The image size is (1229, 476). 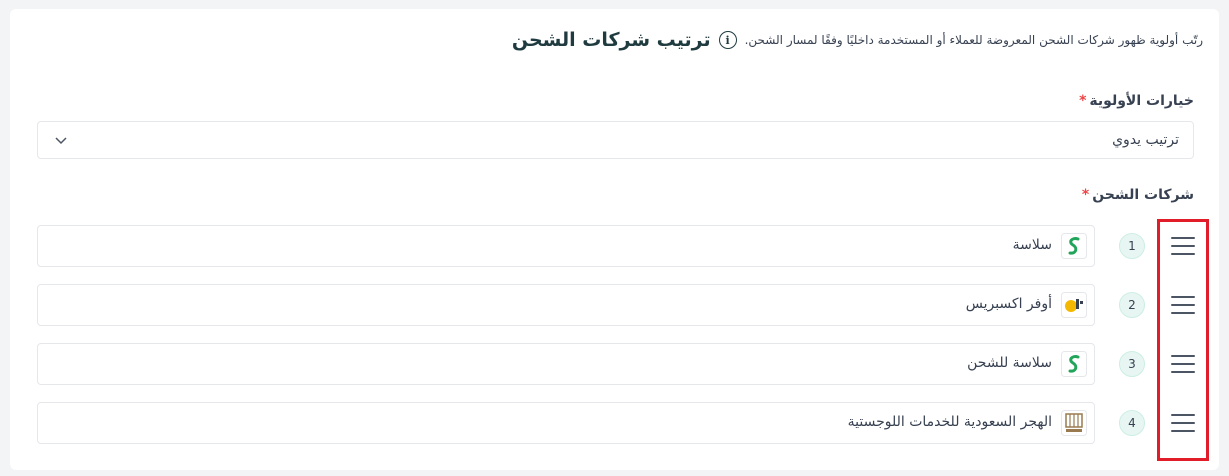 What do you see at coordinates (1032, 245) in the screenshot?
I see `carrier-name: سلاسة` at bounding box center [1032, 245].